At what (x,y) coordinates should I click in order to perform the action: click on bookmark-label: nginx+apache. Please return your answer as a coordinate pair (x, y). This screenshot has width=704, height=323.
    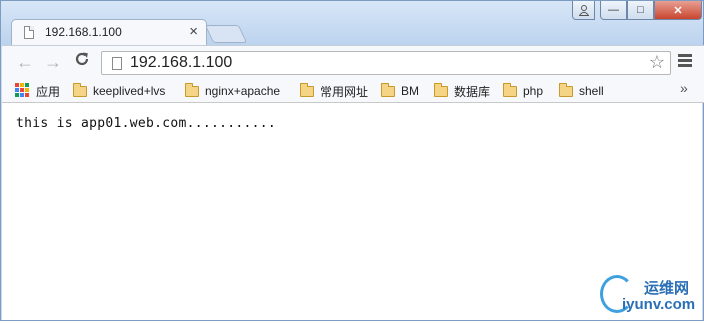
    Looking at the image, I should click on (243, 91).